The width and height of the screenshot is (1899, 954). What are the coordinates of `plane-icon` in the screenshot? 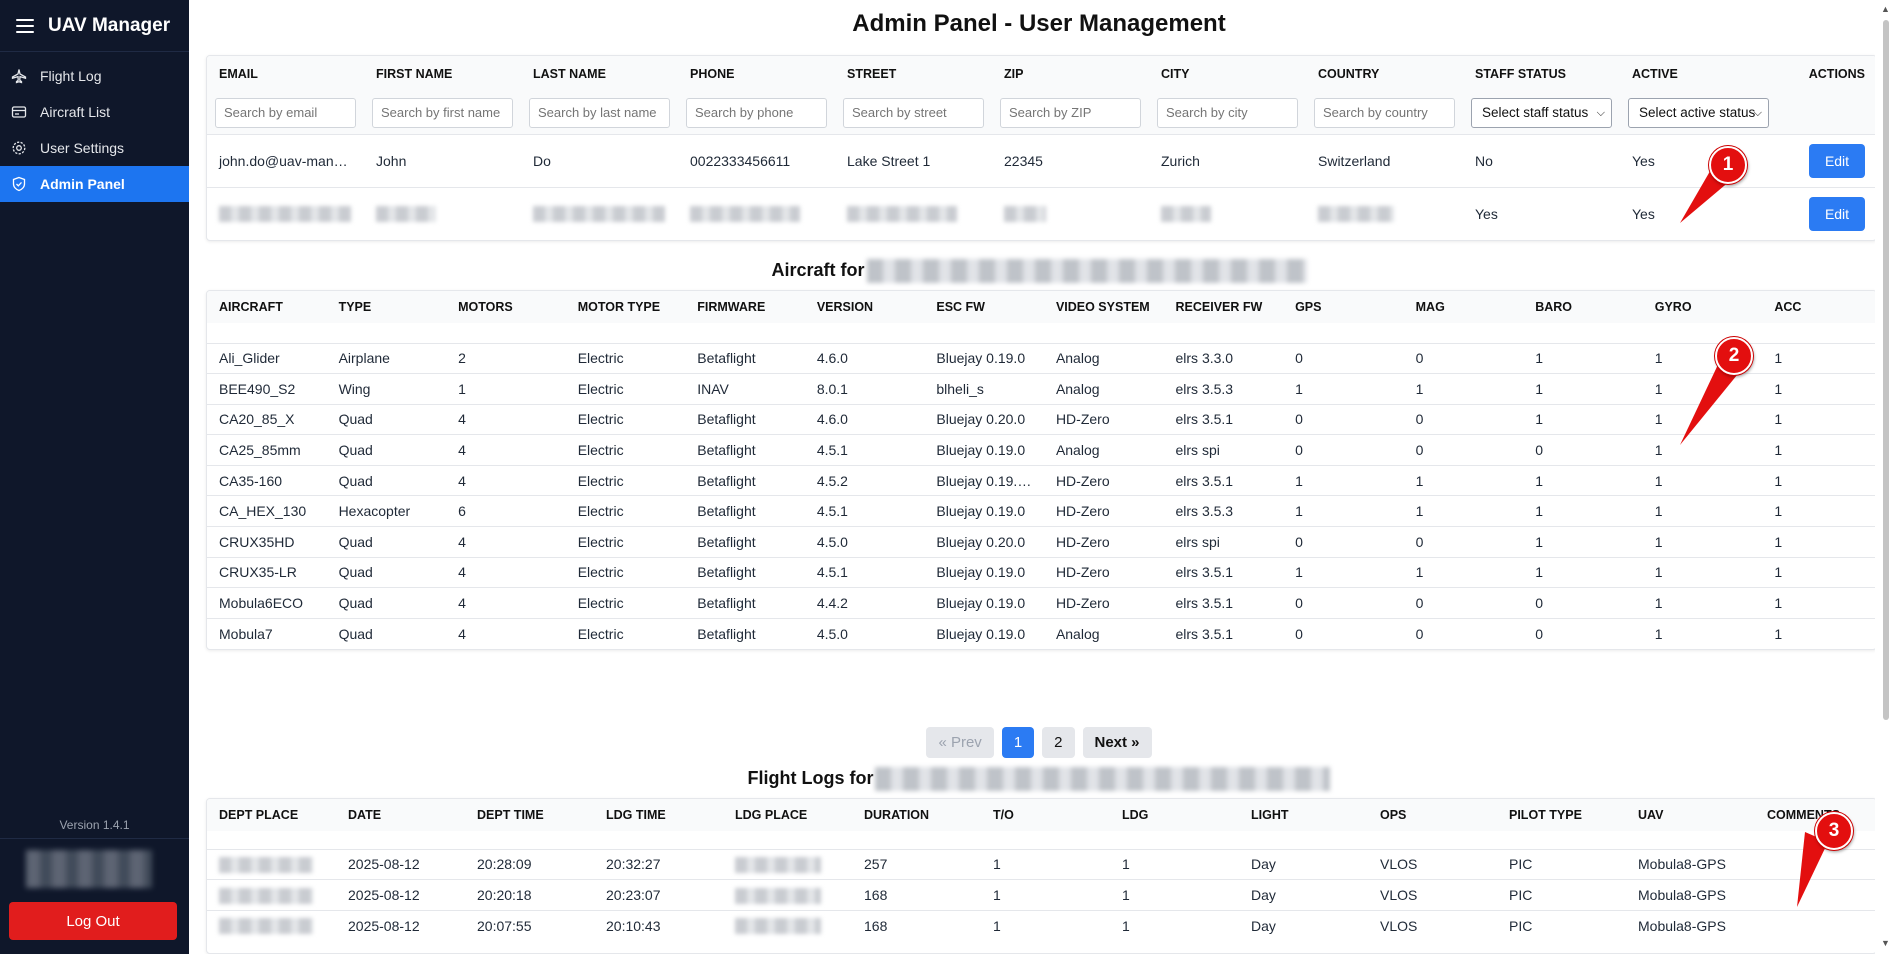 It's located at (19, 76).